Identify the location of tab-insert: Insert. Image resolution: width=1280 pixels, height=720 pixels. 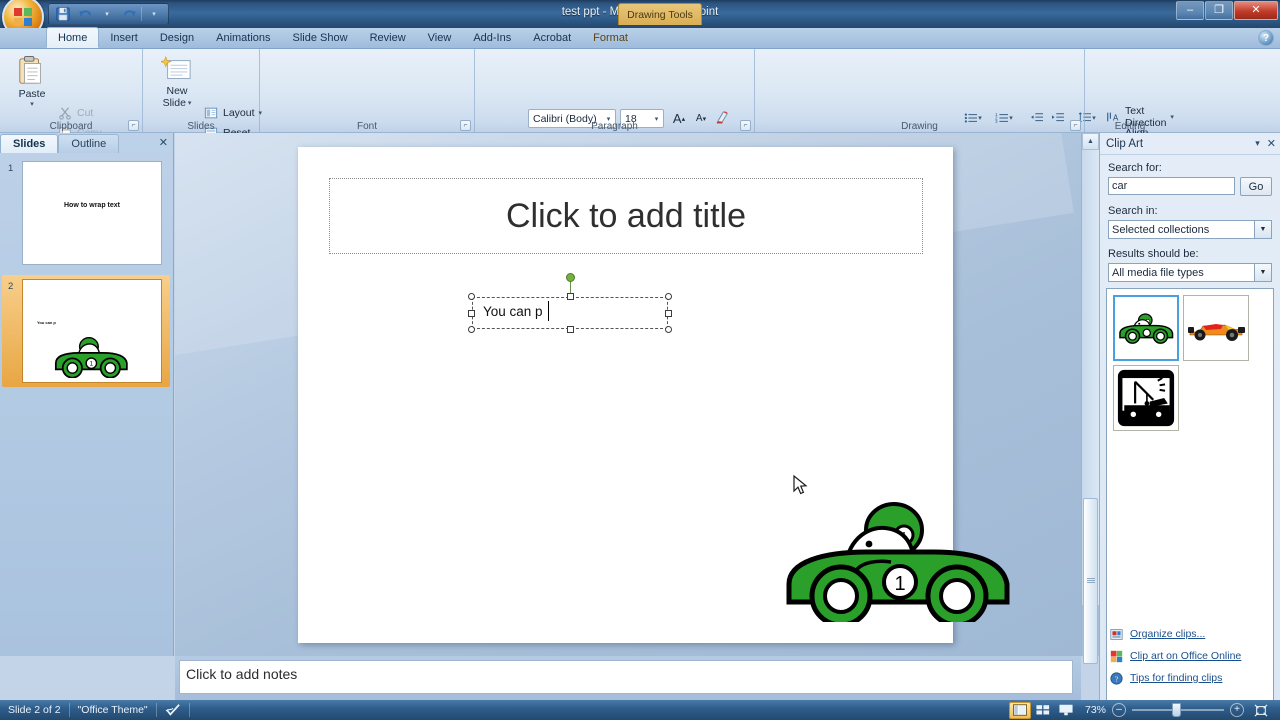
(124, 37).